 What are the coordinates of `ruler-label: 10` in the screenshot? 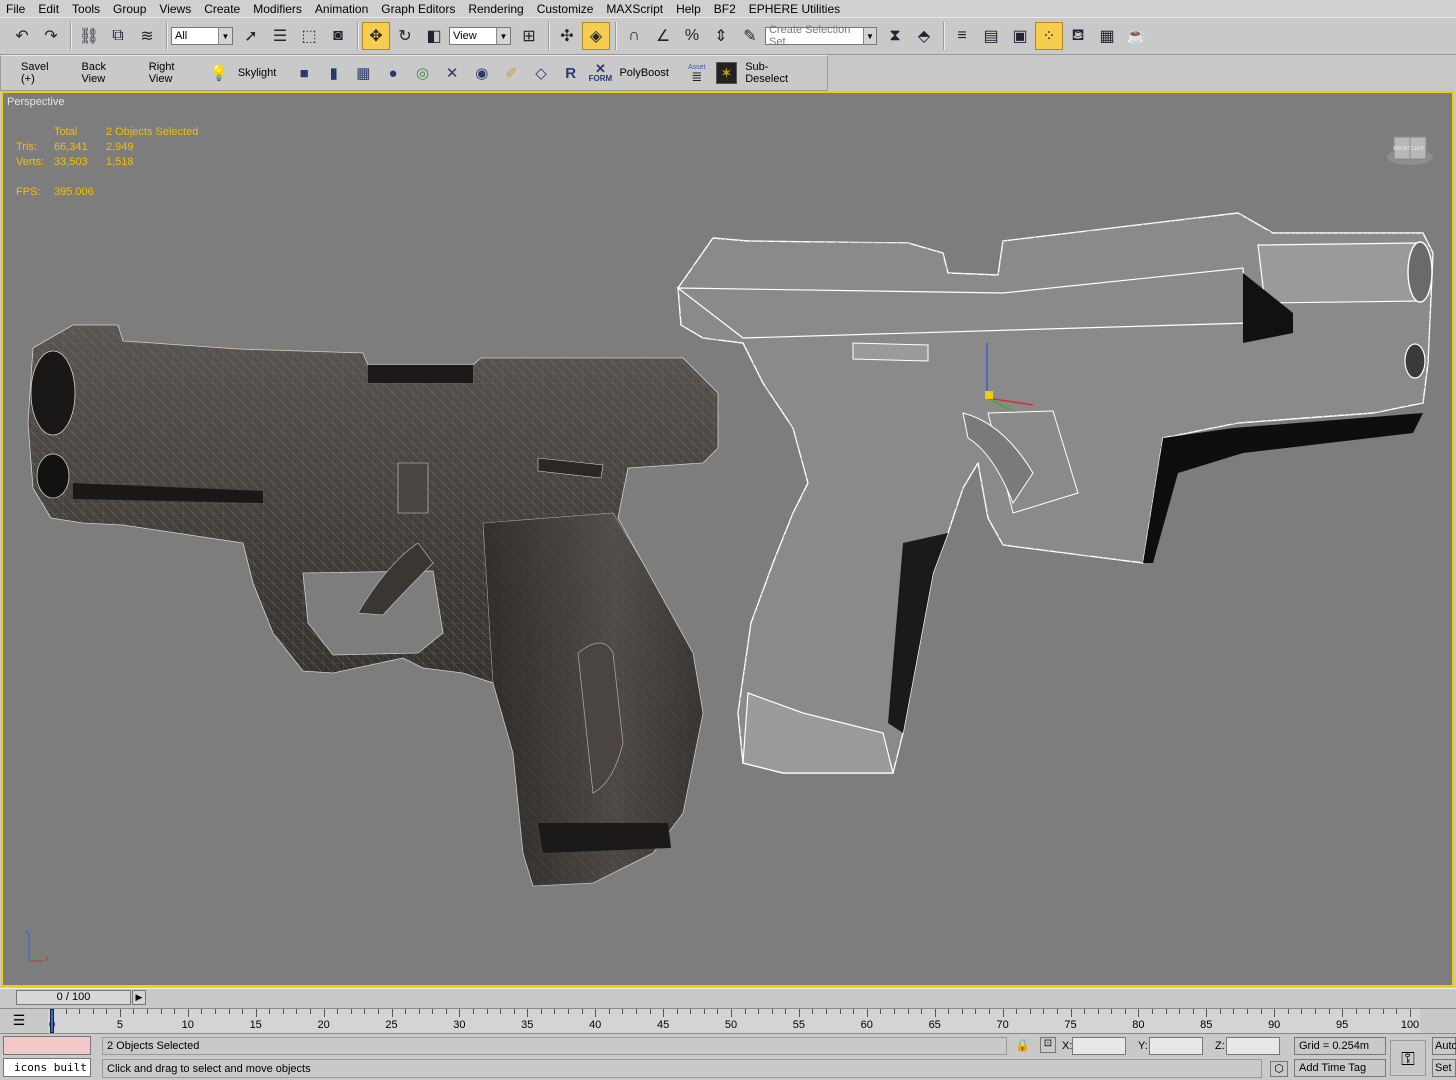 It's located at (187, 1025).